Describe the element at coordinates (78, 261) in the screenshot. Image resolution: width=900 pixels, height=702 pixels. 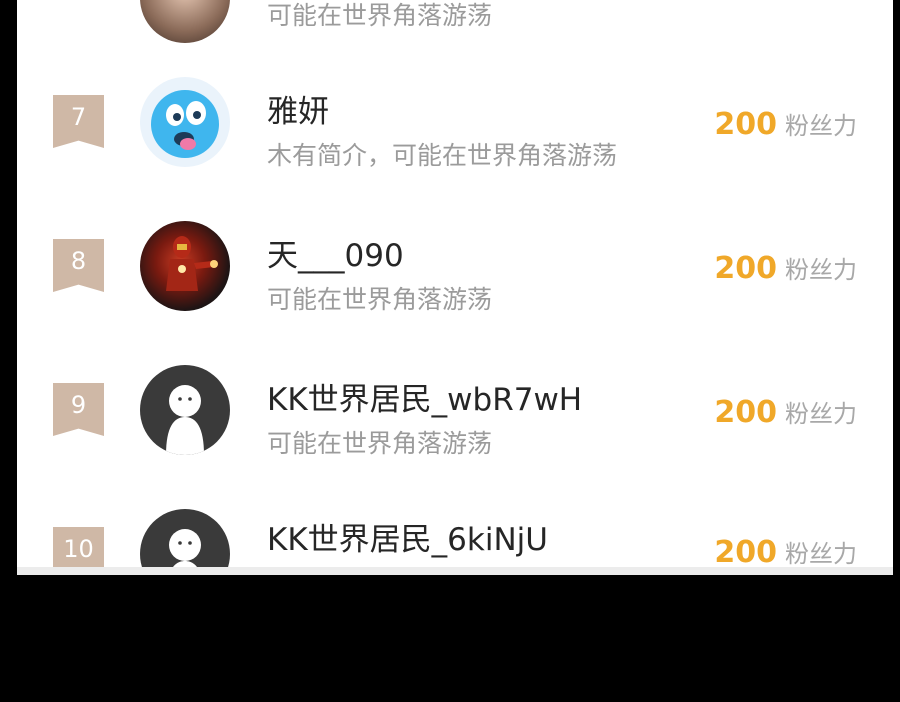
I see `rank-number: 8` at that location.